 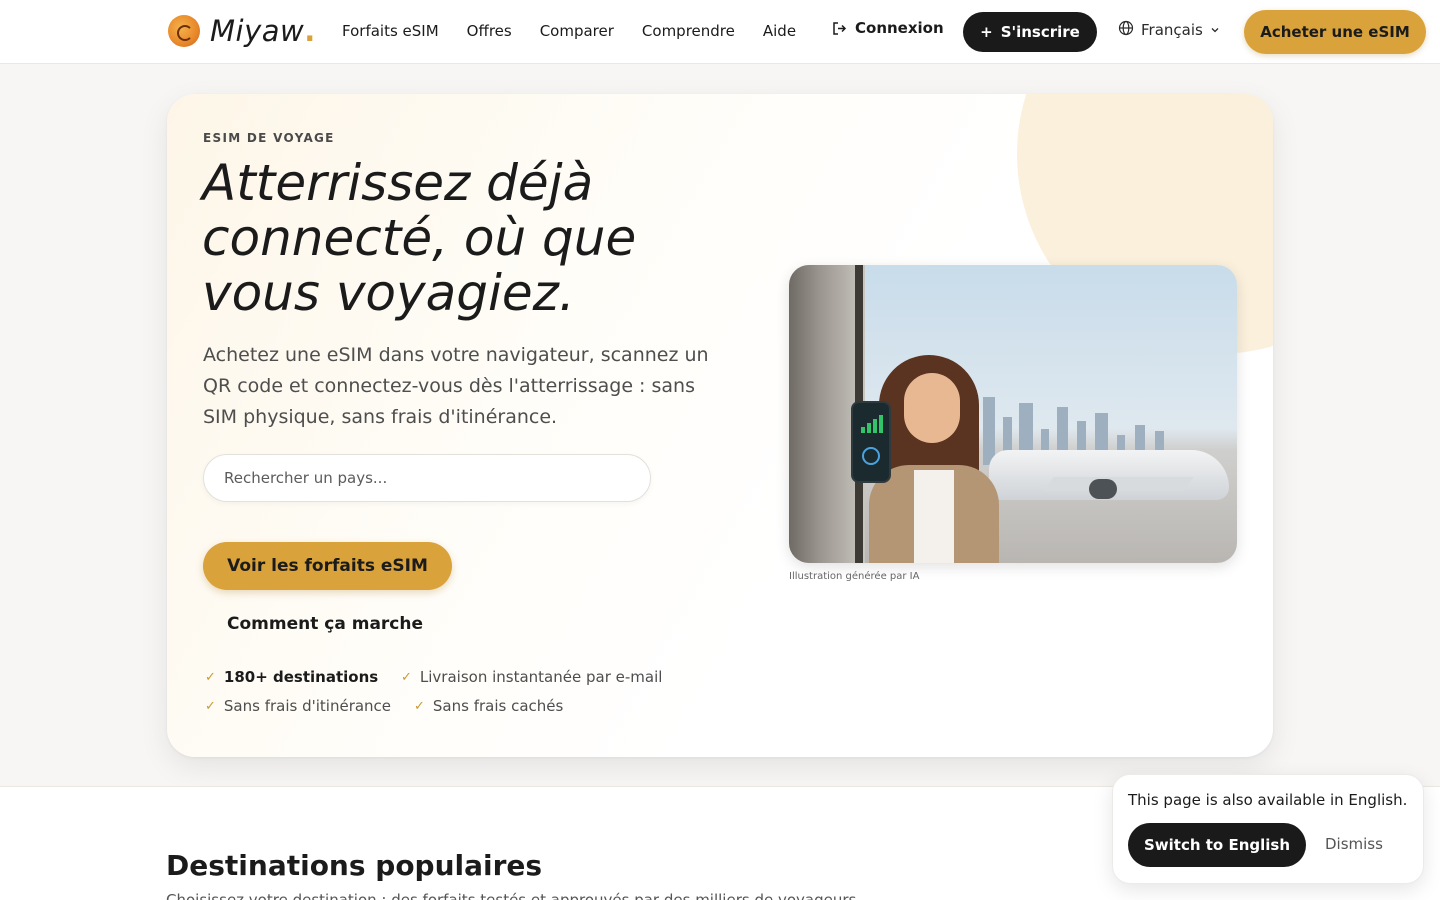 I want to click on how-it-works-link: Comment ça marche, so click(x=325, y=624).